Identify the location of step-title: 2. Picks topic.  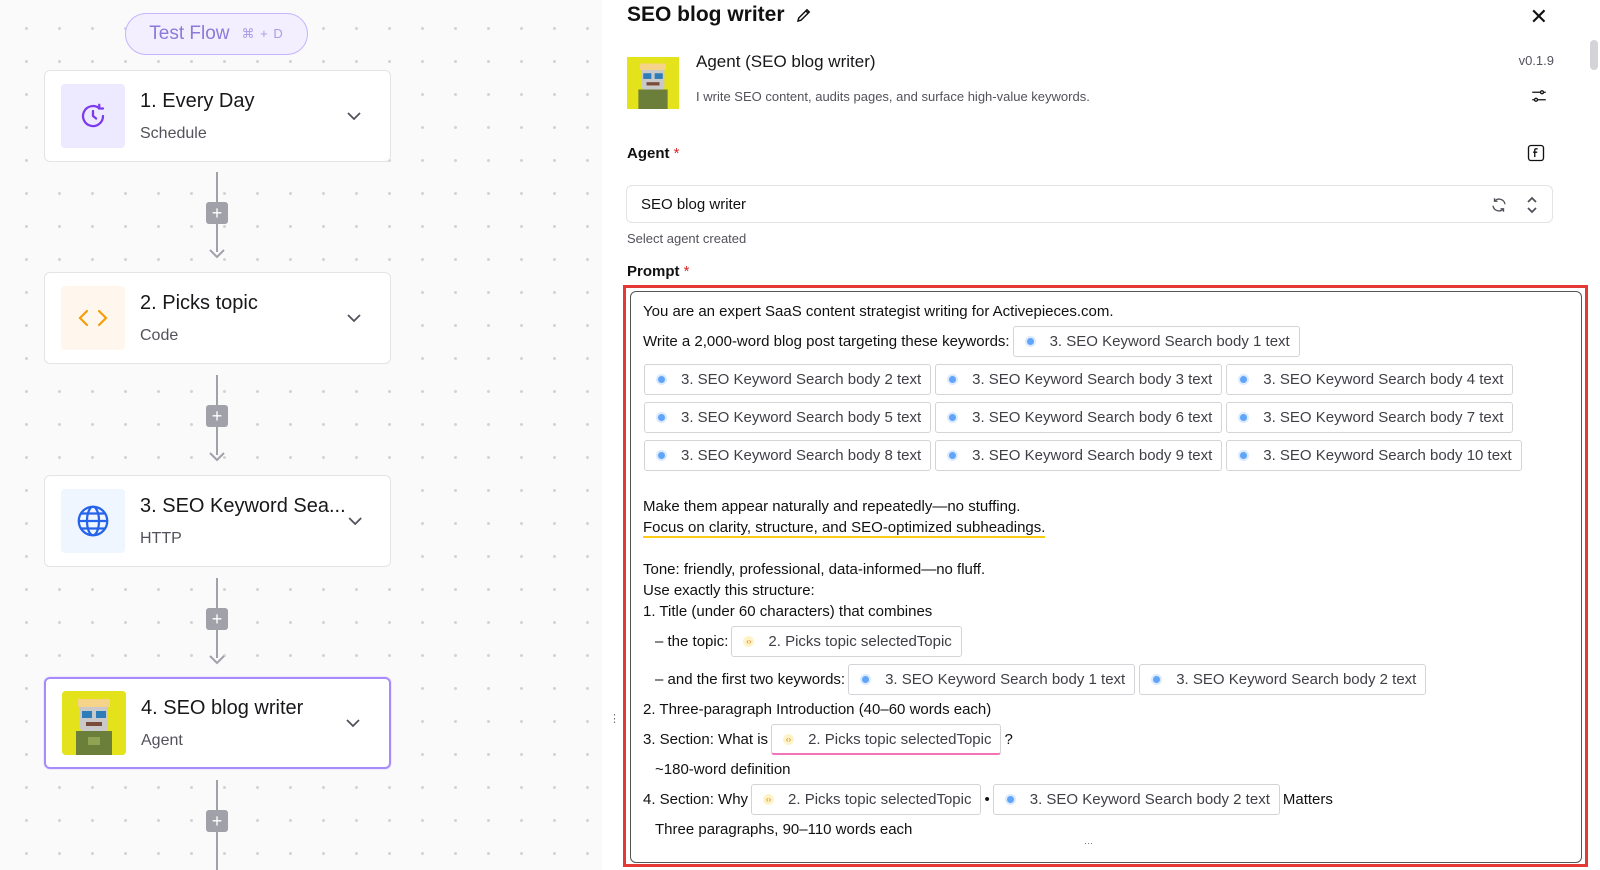
(199, 302).